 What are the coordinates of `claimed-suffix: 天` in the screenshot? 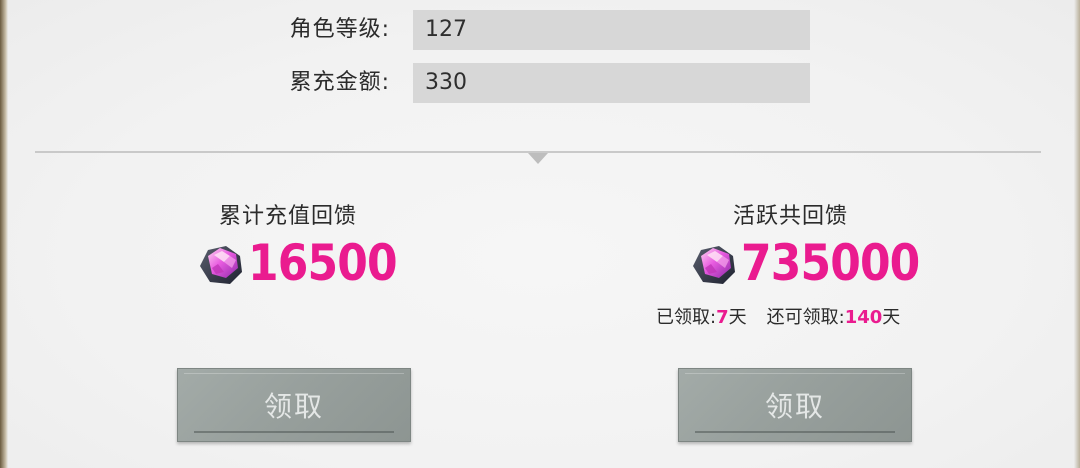 It's located at (737, 317).